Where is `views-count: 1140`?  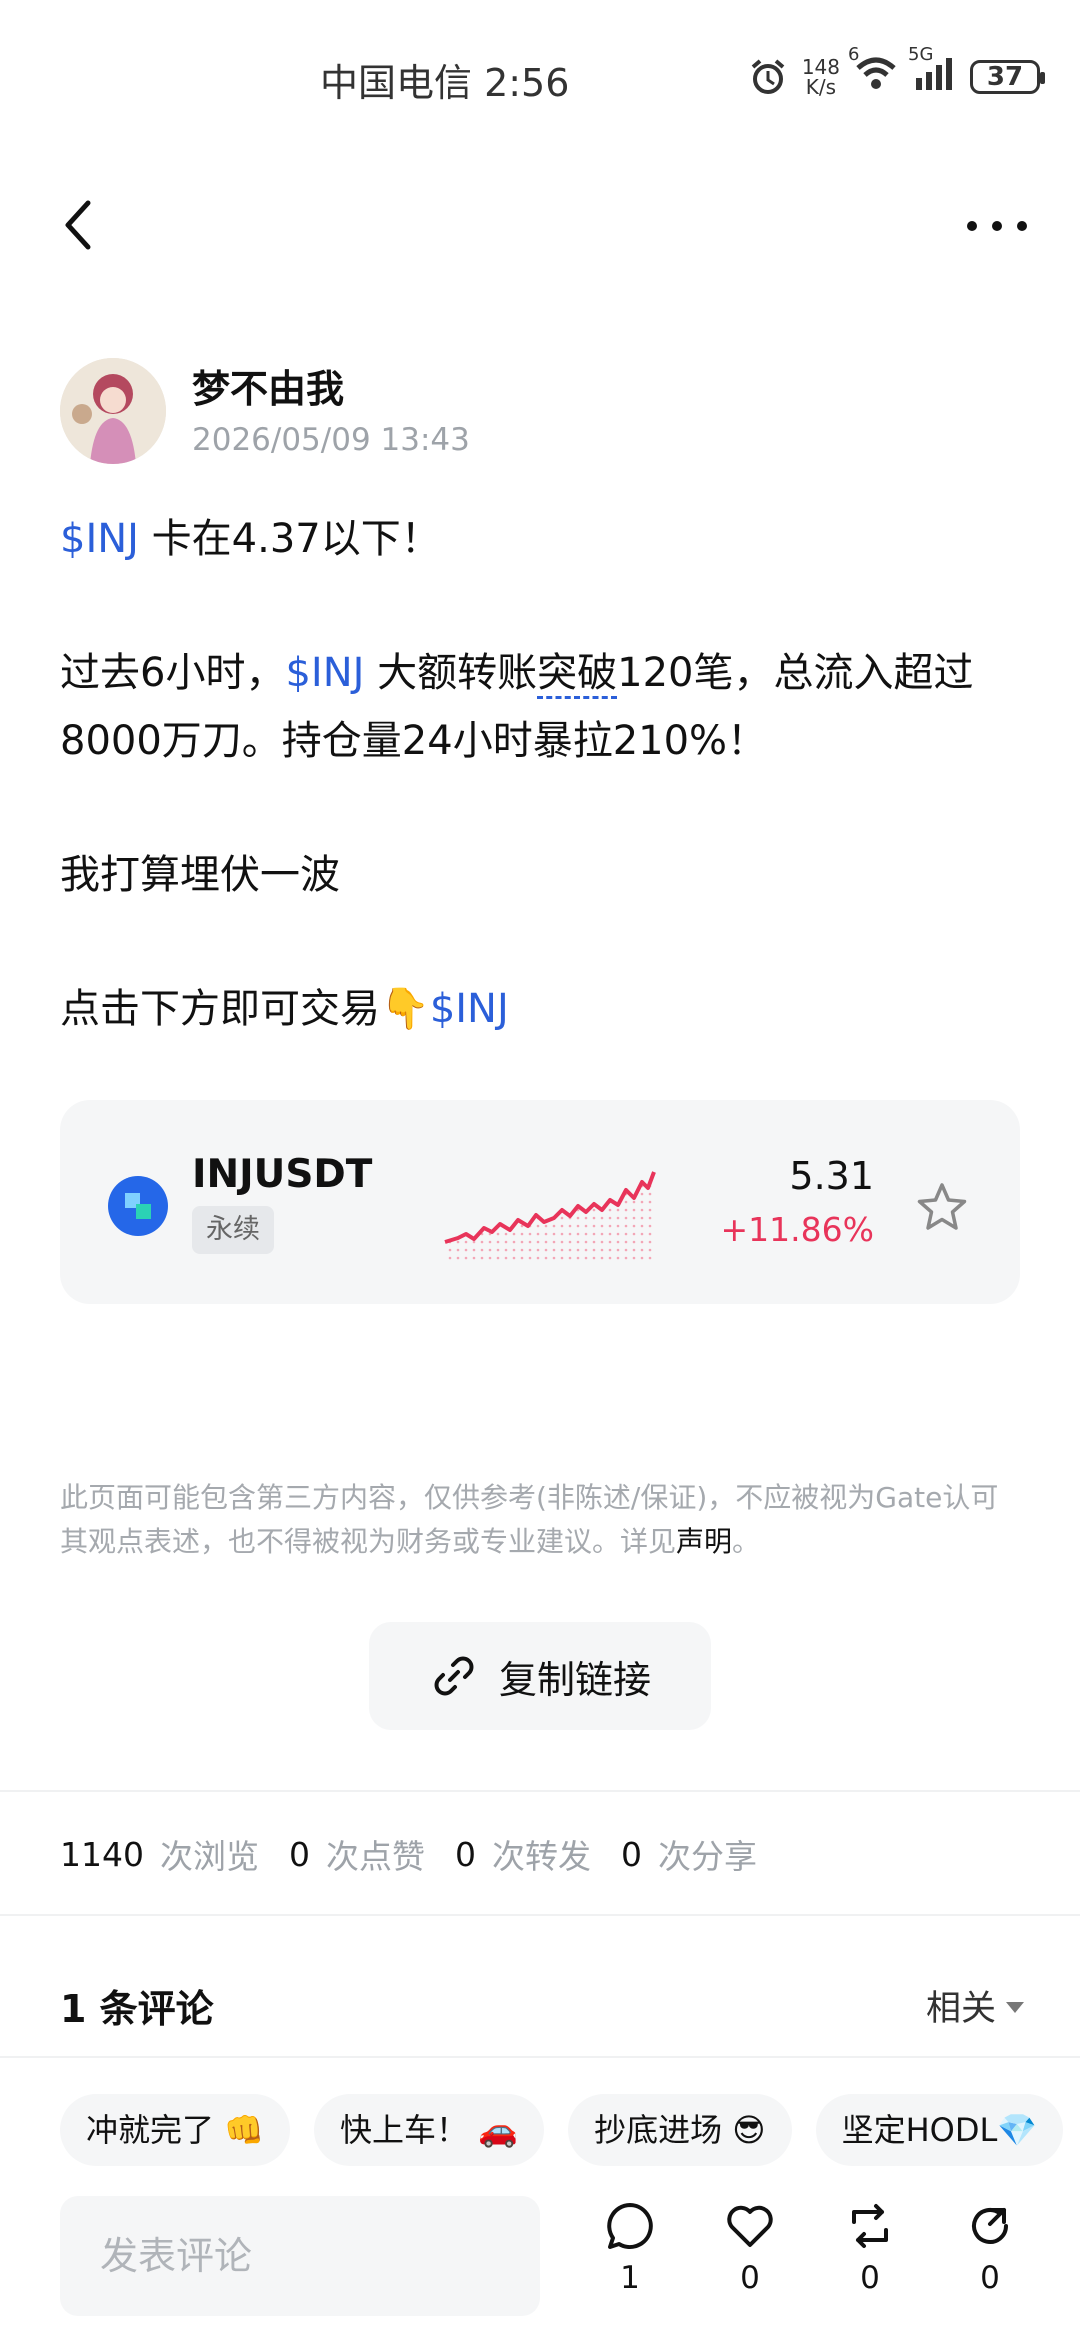 views-count: 1140 is located at coordinates (102, 1854).